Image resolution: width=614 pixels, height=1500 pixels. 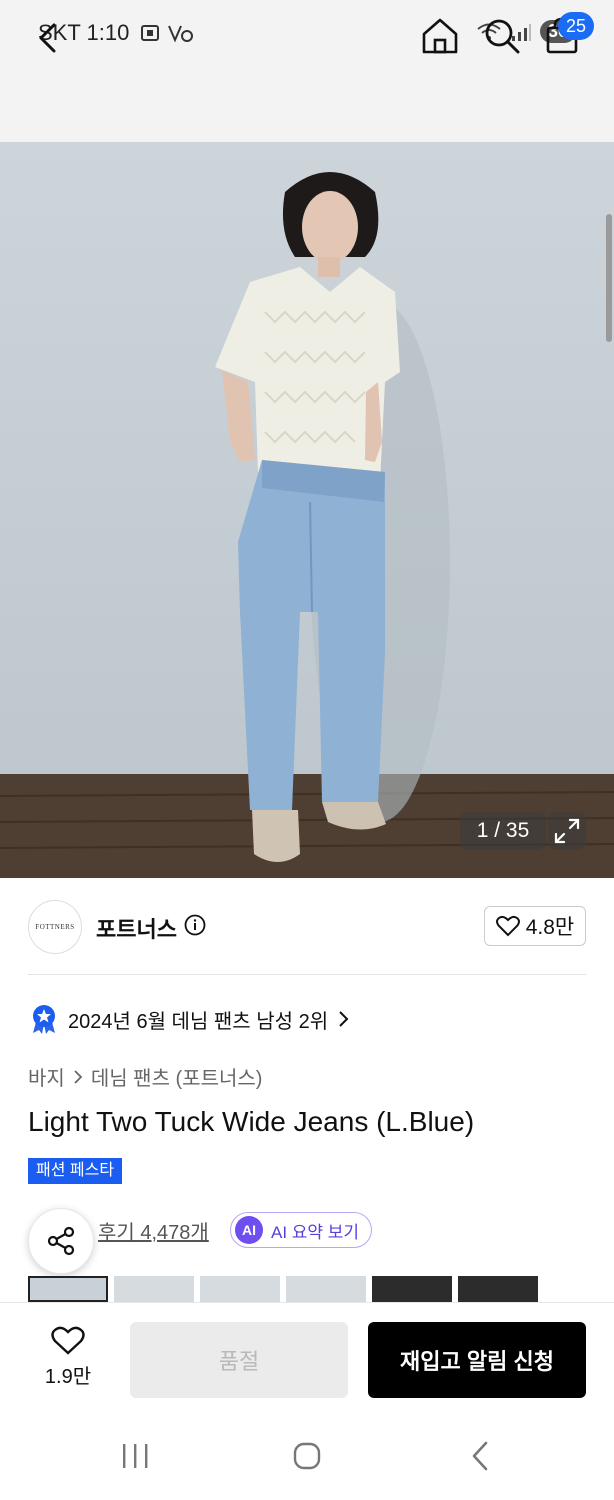 I want to click on search-icon, so click(x=502, y=36).